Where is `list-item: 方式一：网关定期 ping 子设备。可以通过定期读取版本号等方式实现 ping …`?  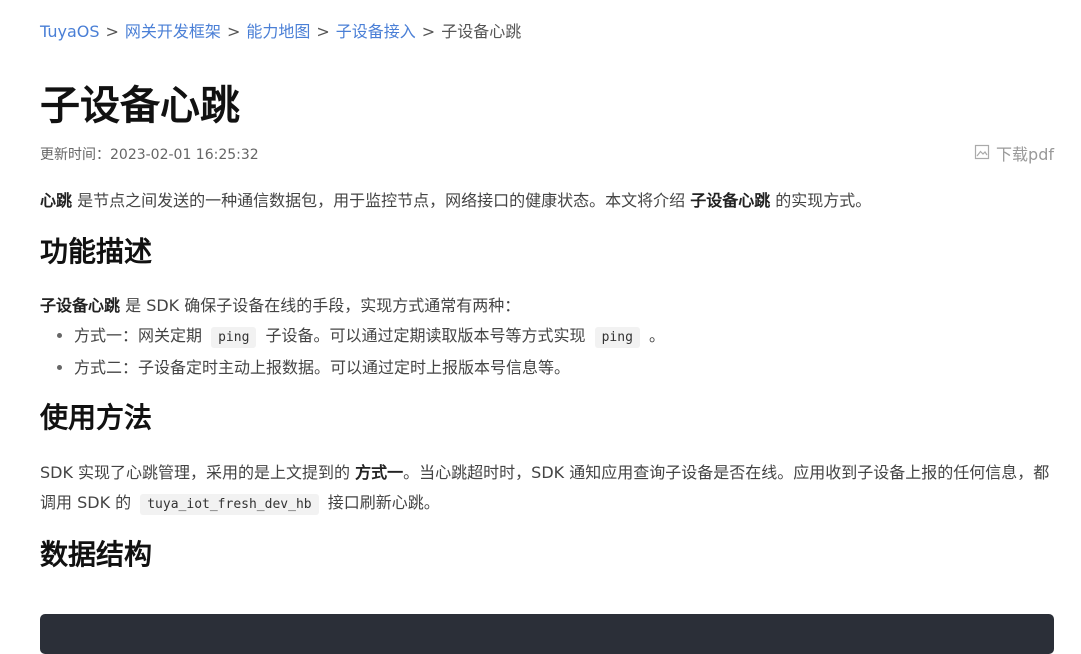
list-item: 方式一：网关定期 ping 子设备。可以通过定期读取版本号等方式实现 ping … is located at coordinates (564, 337).